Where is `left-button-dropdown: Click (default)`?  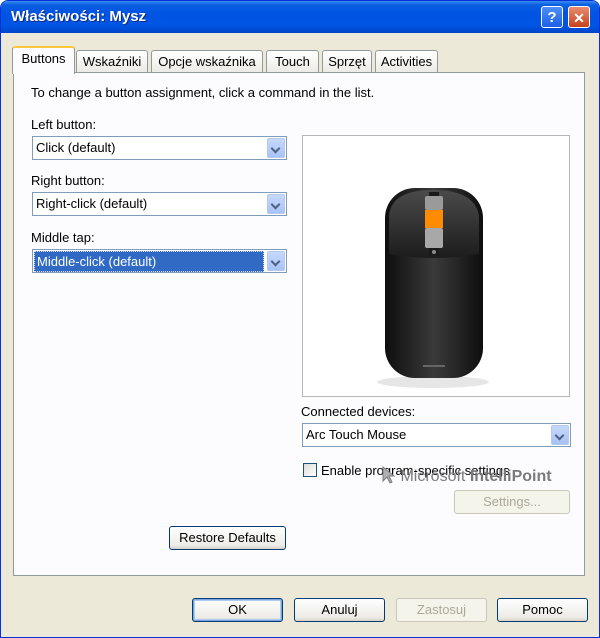
left-button-dropdown: Click (default) is located at coordinates (159, 148).